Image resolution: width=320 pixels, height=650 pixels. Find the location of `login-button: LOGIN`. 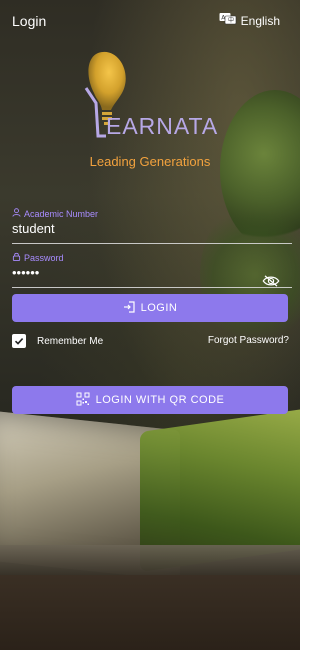

login-button: LOGIN is located at coordinates (150, 308).